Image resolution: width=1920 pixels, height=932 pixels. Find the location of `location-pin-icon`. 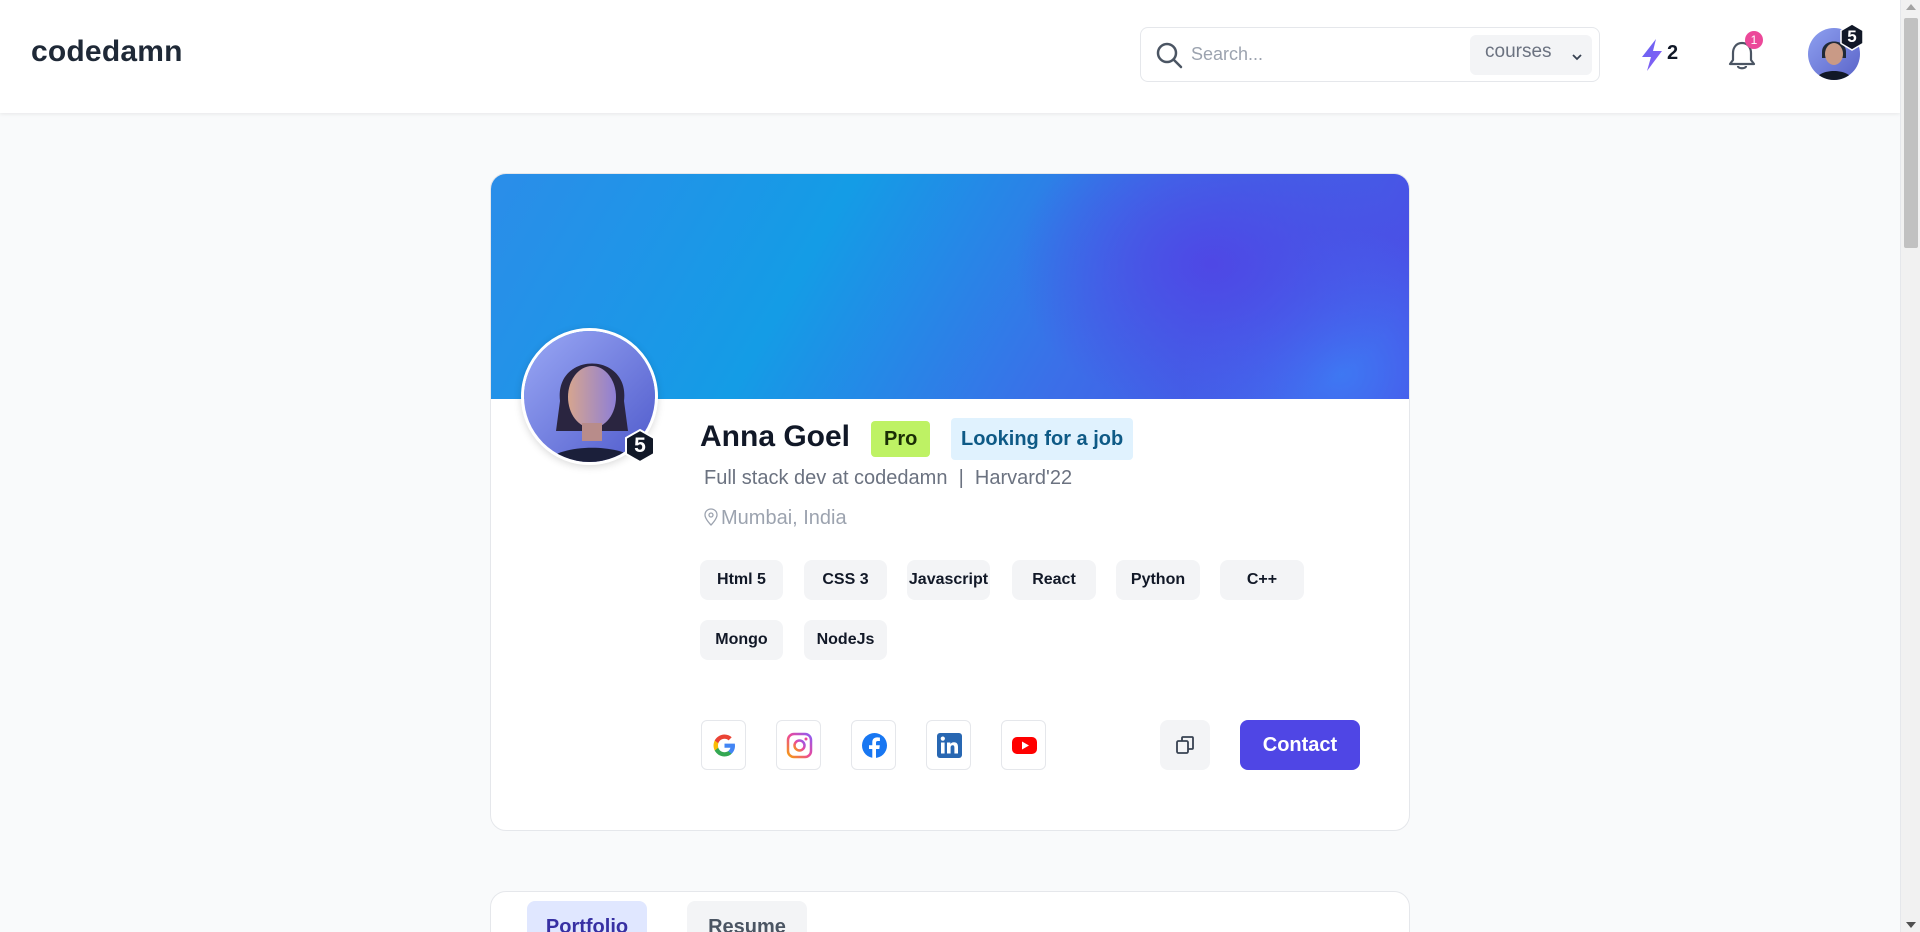

location-pin-icon is located at coordinates (711, 517).